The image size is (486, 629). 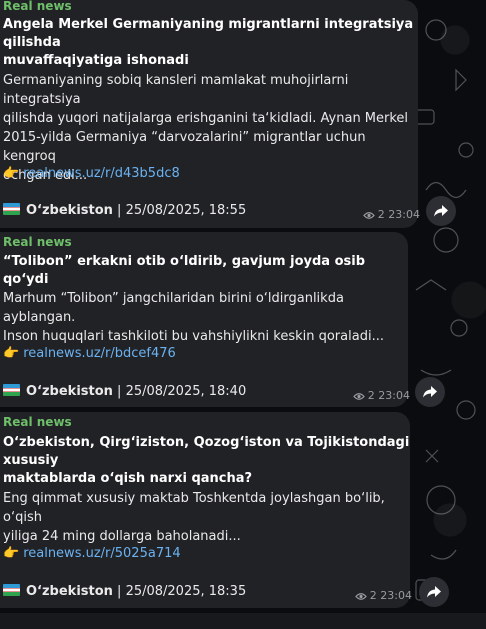 I want to click on article-link: realnews.uz/r/5025a714, so click(x=101, y=553).